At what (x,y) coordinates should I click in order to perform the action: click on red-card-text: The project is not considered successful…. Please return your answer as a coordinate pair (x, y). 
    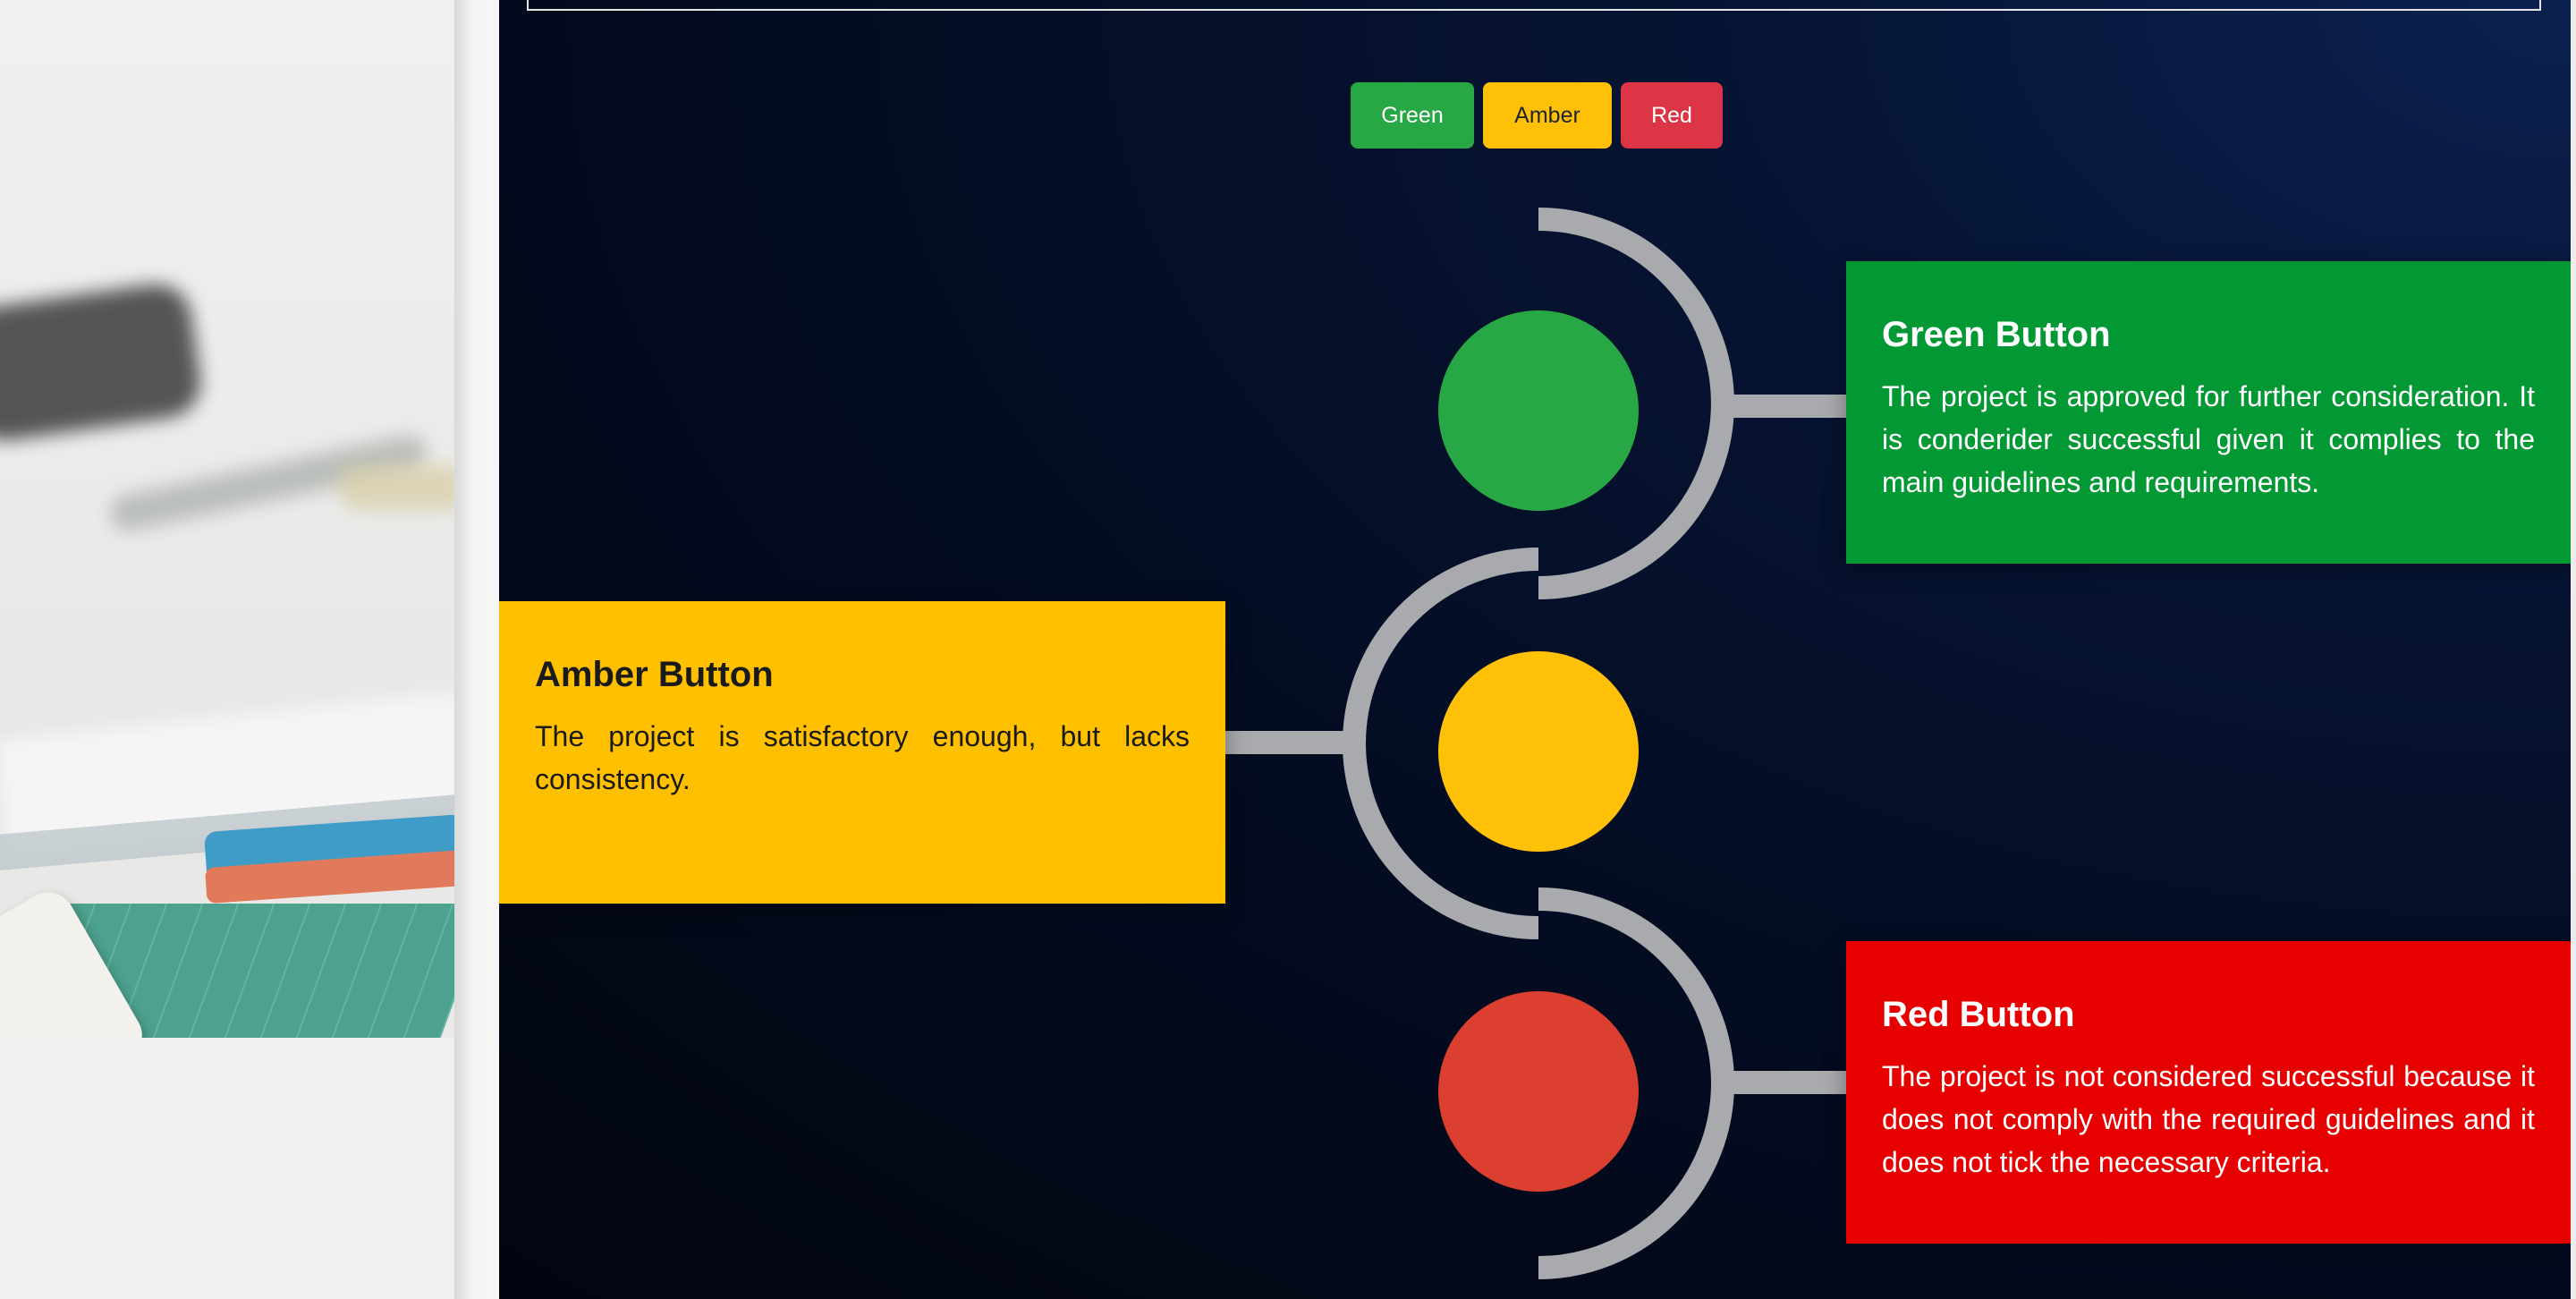
    Looking at the image, I should click on (2208, 1119).